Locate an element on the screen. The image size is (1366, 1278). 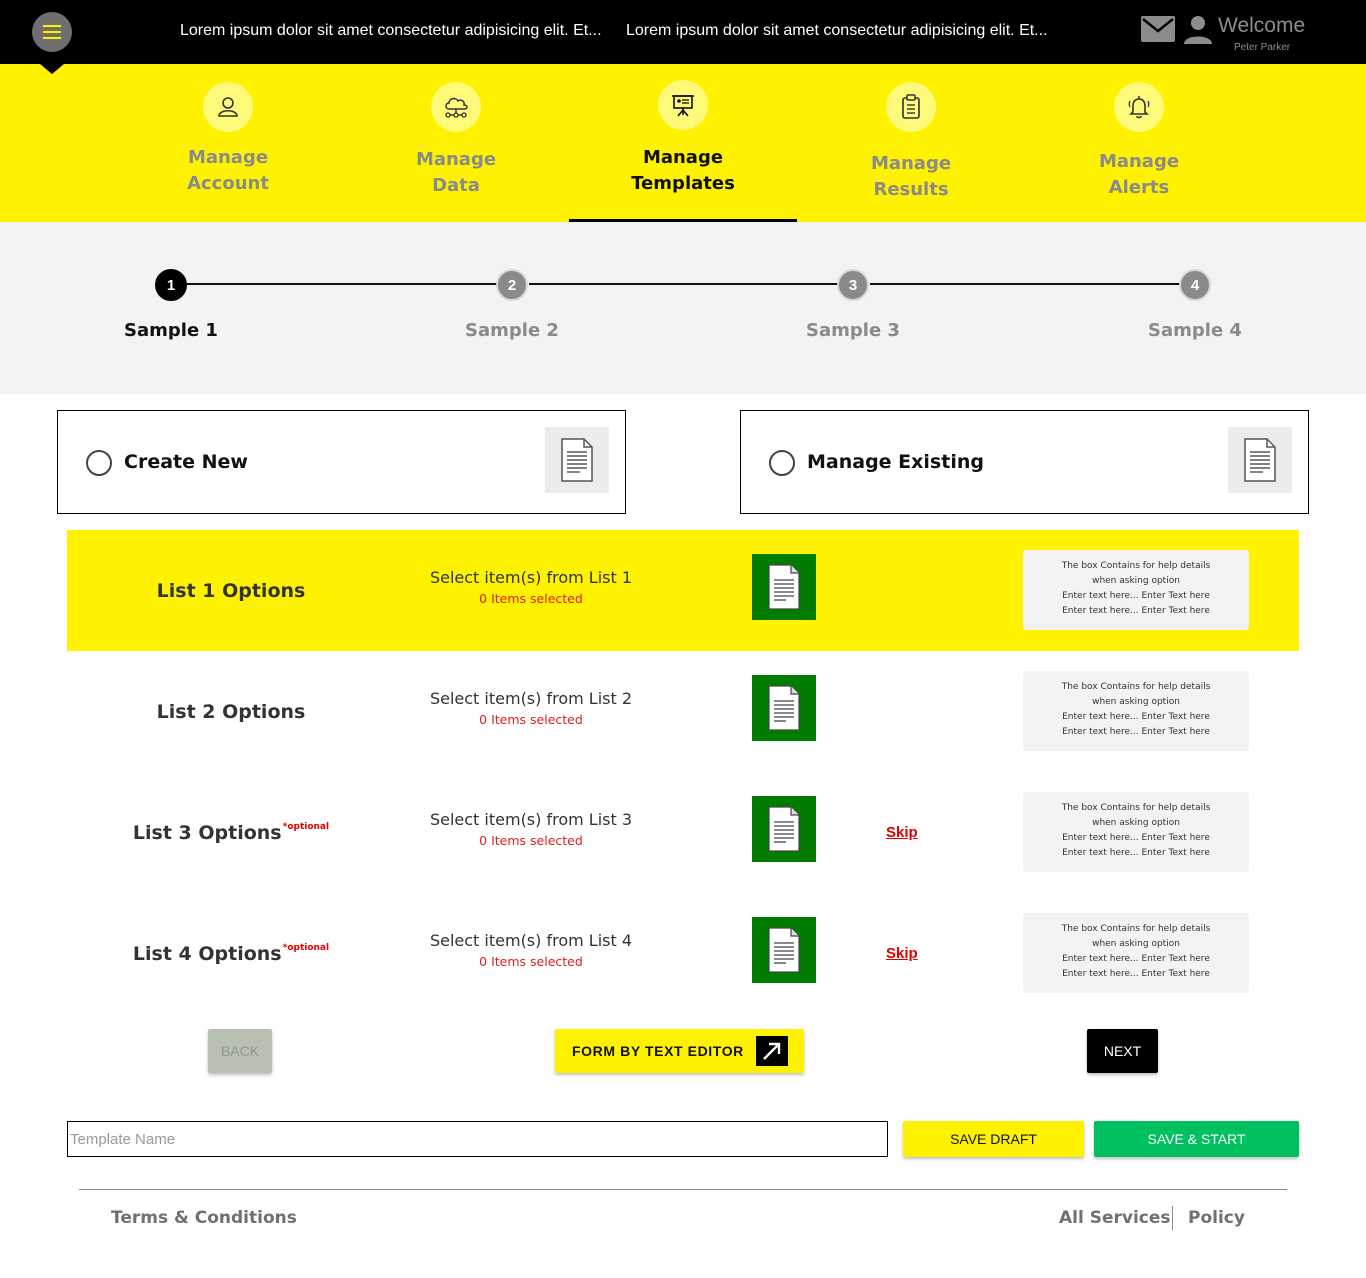
step-1-circle: 1 is located at coordinates (171, 285).